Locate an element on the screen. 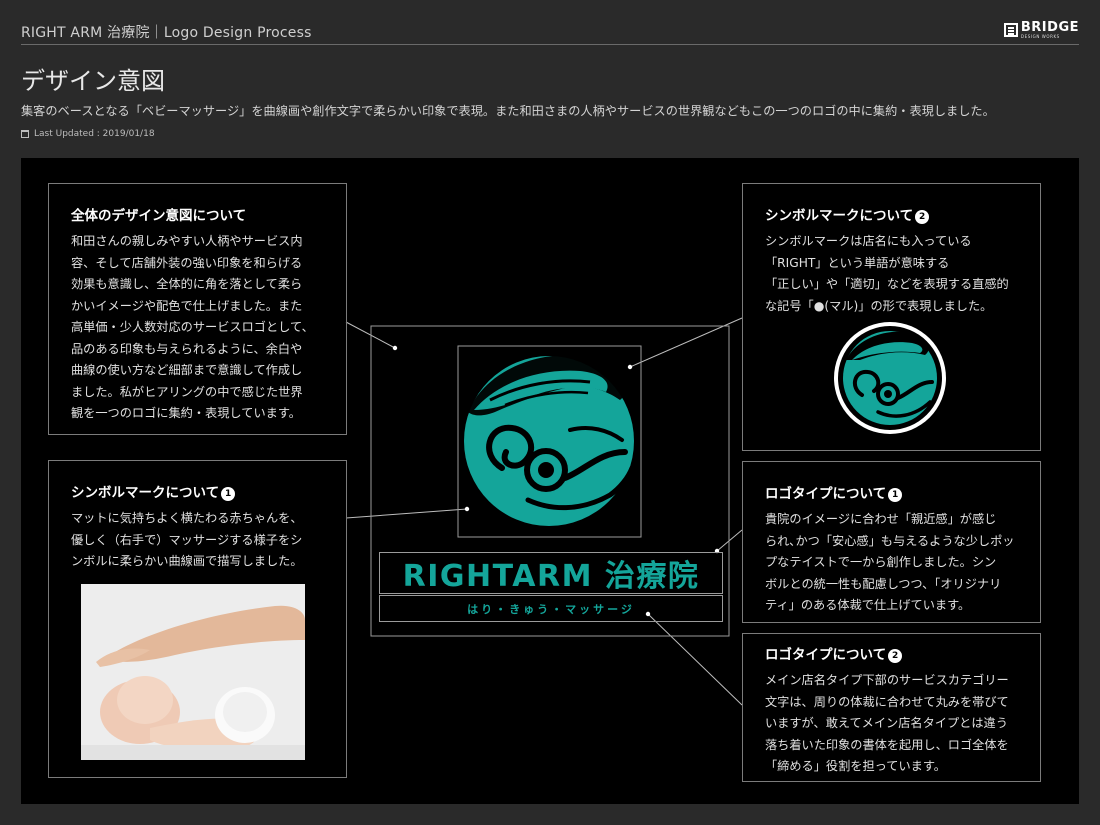  text-line: シンボルマークは店名にも入っている is located at coordinates (868, 241).